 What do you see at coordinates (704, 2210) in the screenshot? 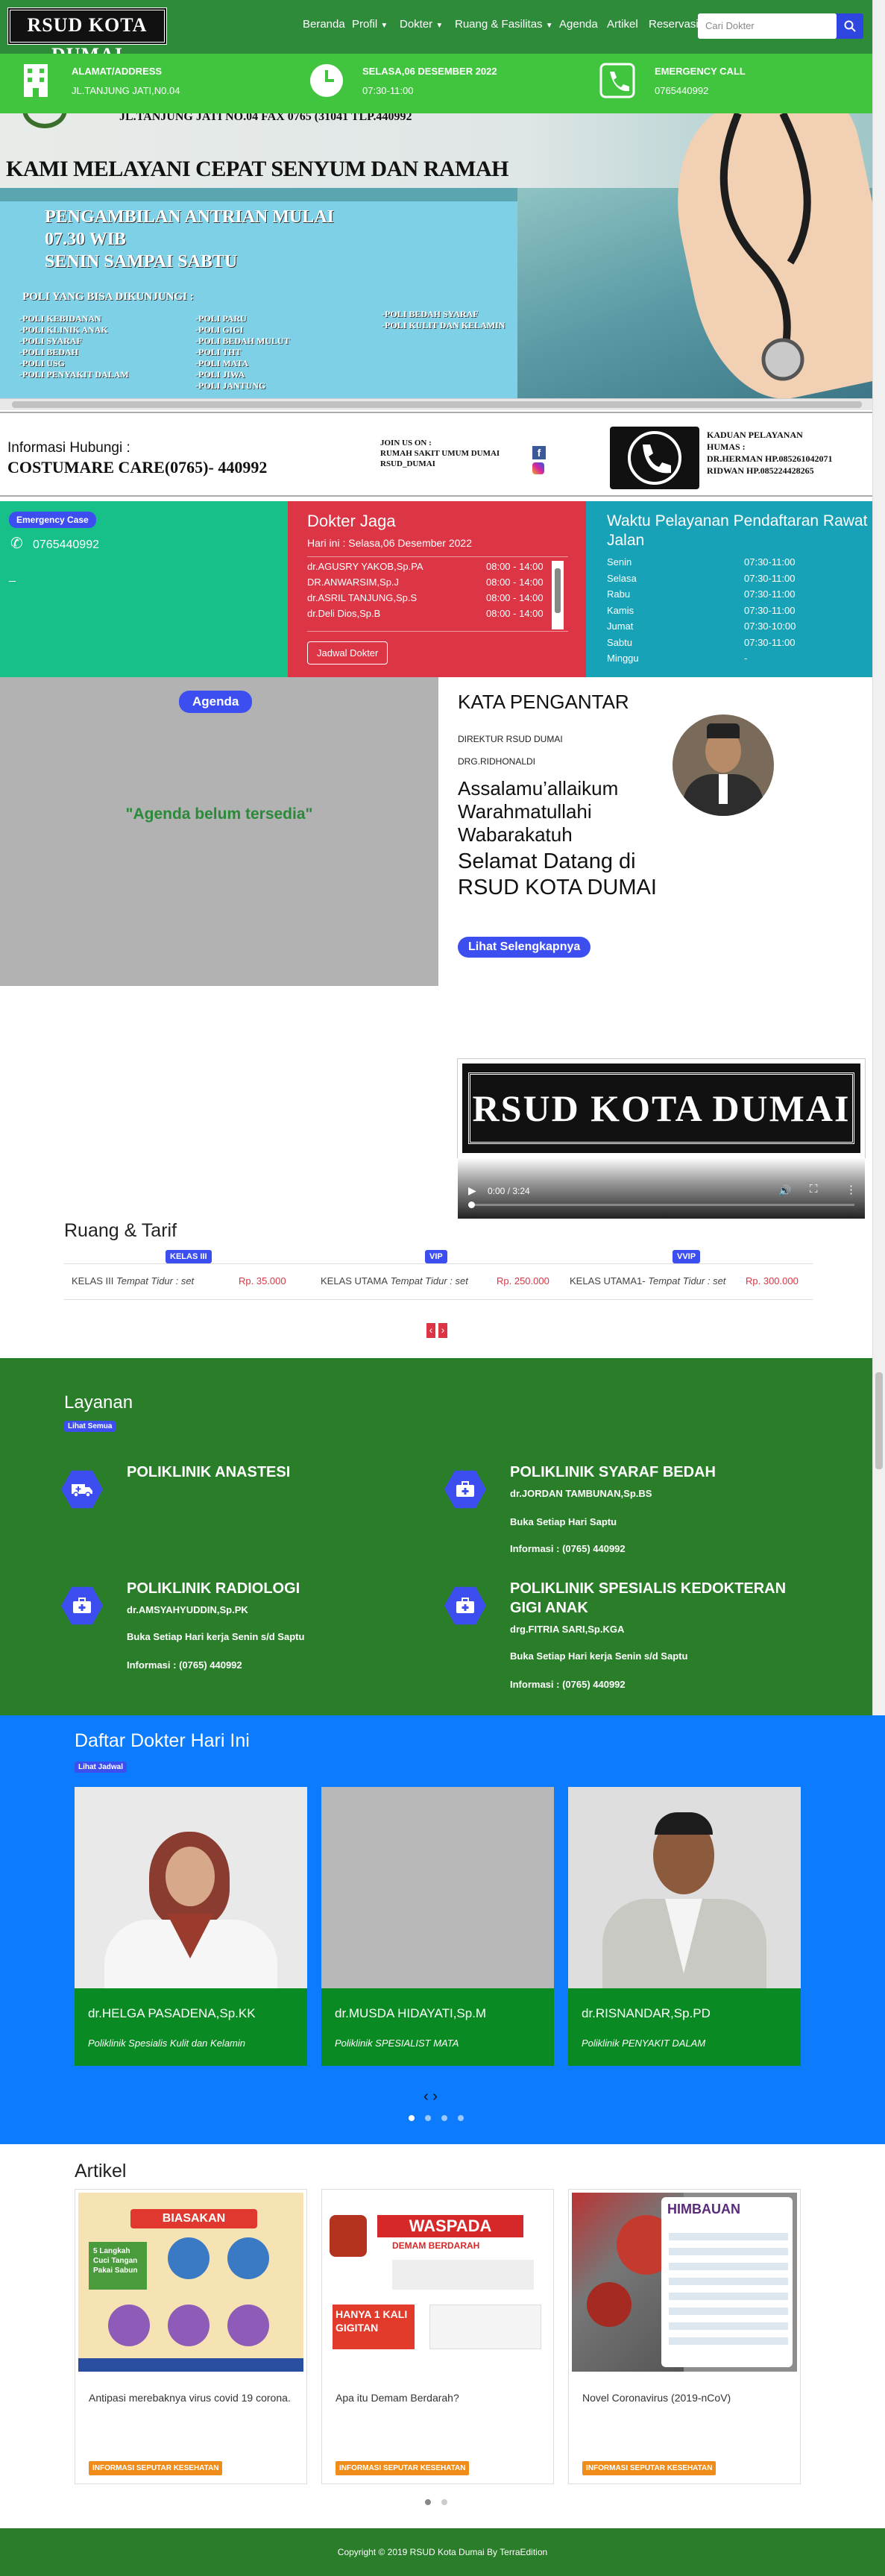
I see `article-image-title: HIMBAUAN` at bounding box center [704, 2210].